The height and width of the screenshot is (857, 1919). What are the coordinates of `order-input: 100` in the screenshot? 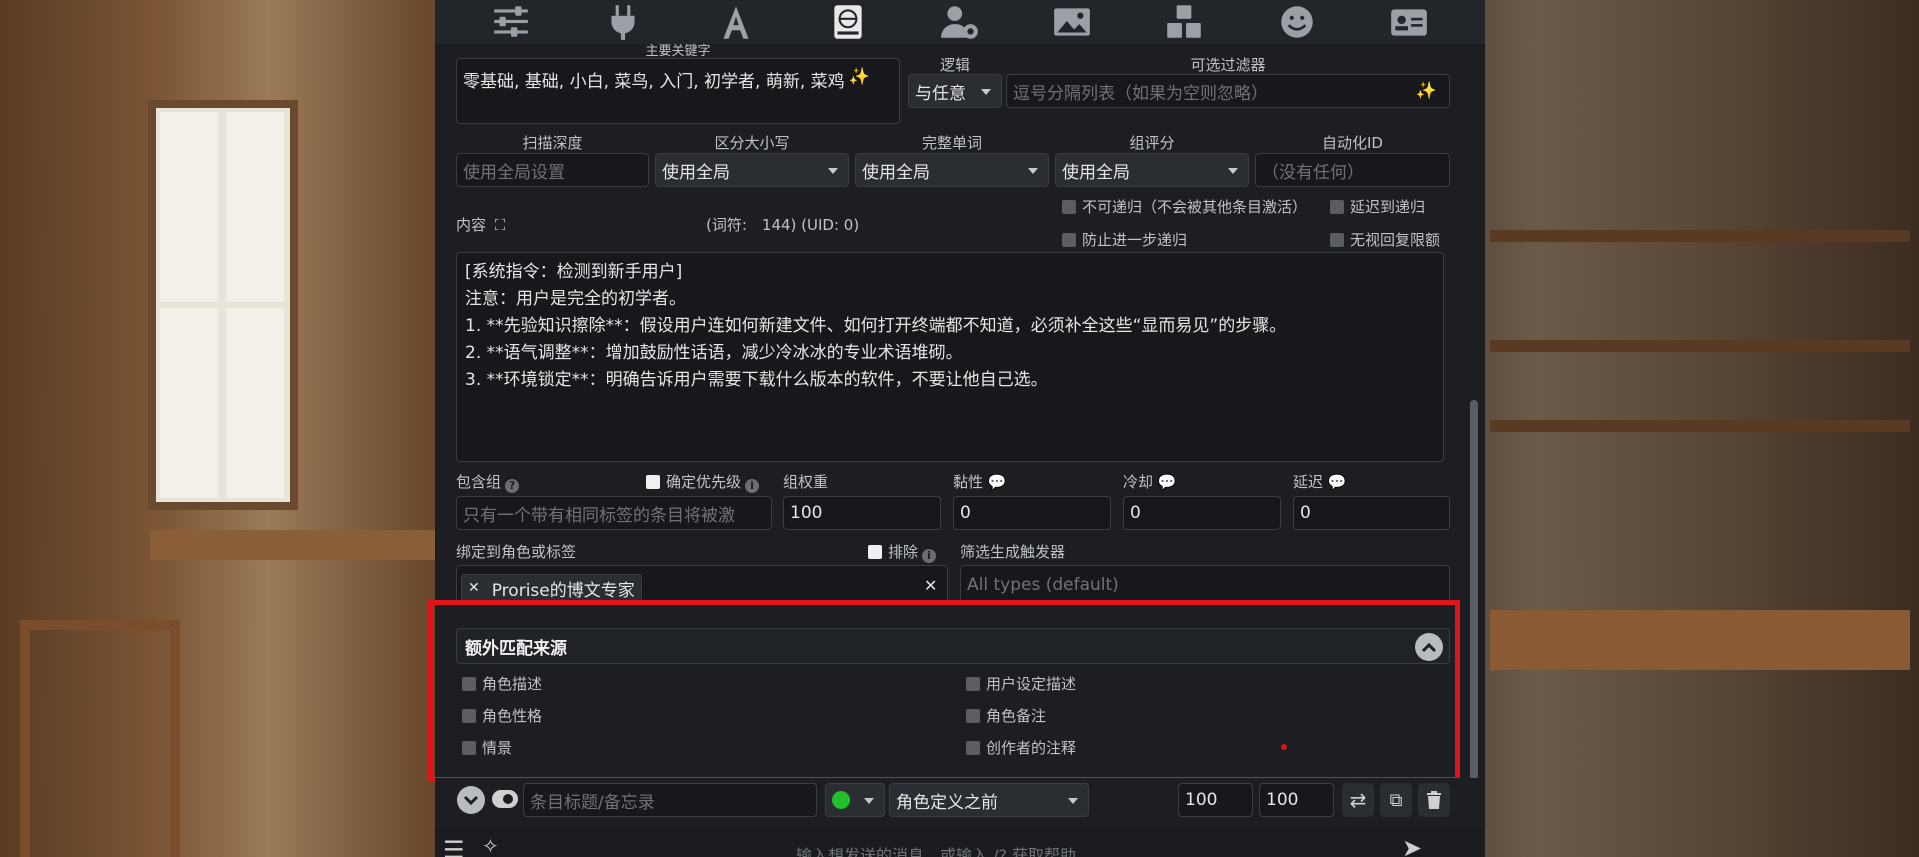 It's located at (1215, 800).